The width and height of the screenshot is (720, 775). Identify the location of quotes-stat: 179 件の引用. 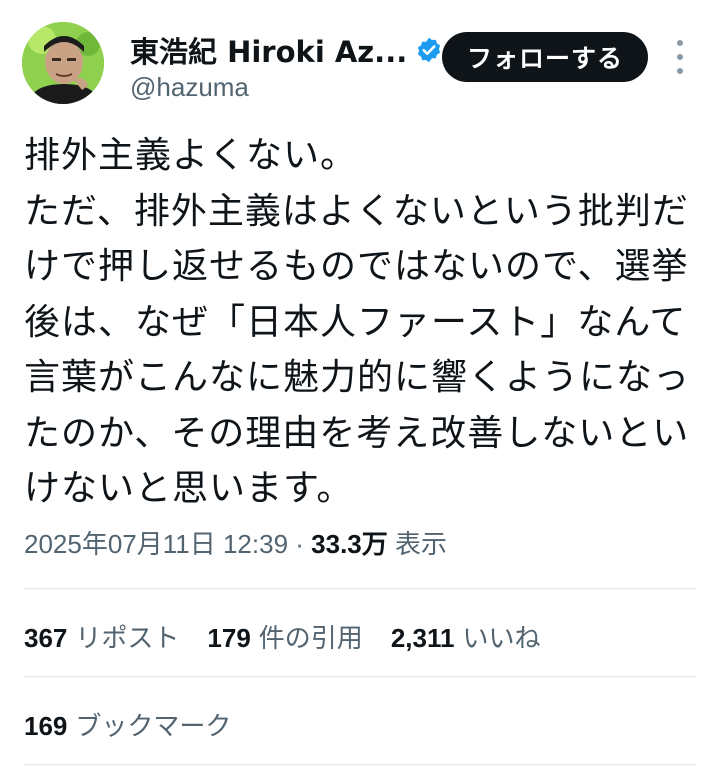
(284, 636).